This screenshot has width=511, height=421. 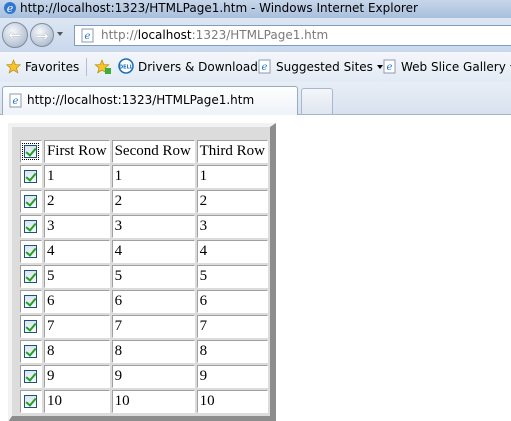 I want to click on tab-label: http://localhost:1323/HTMLPage1.htm, so click(x=141, y=100).